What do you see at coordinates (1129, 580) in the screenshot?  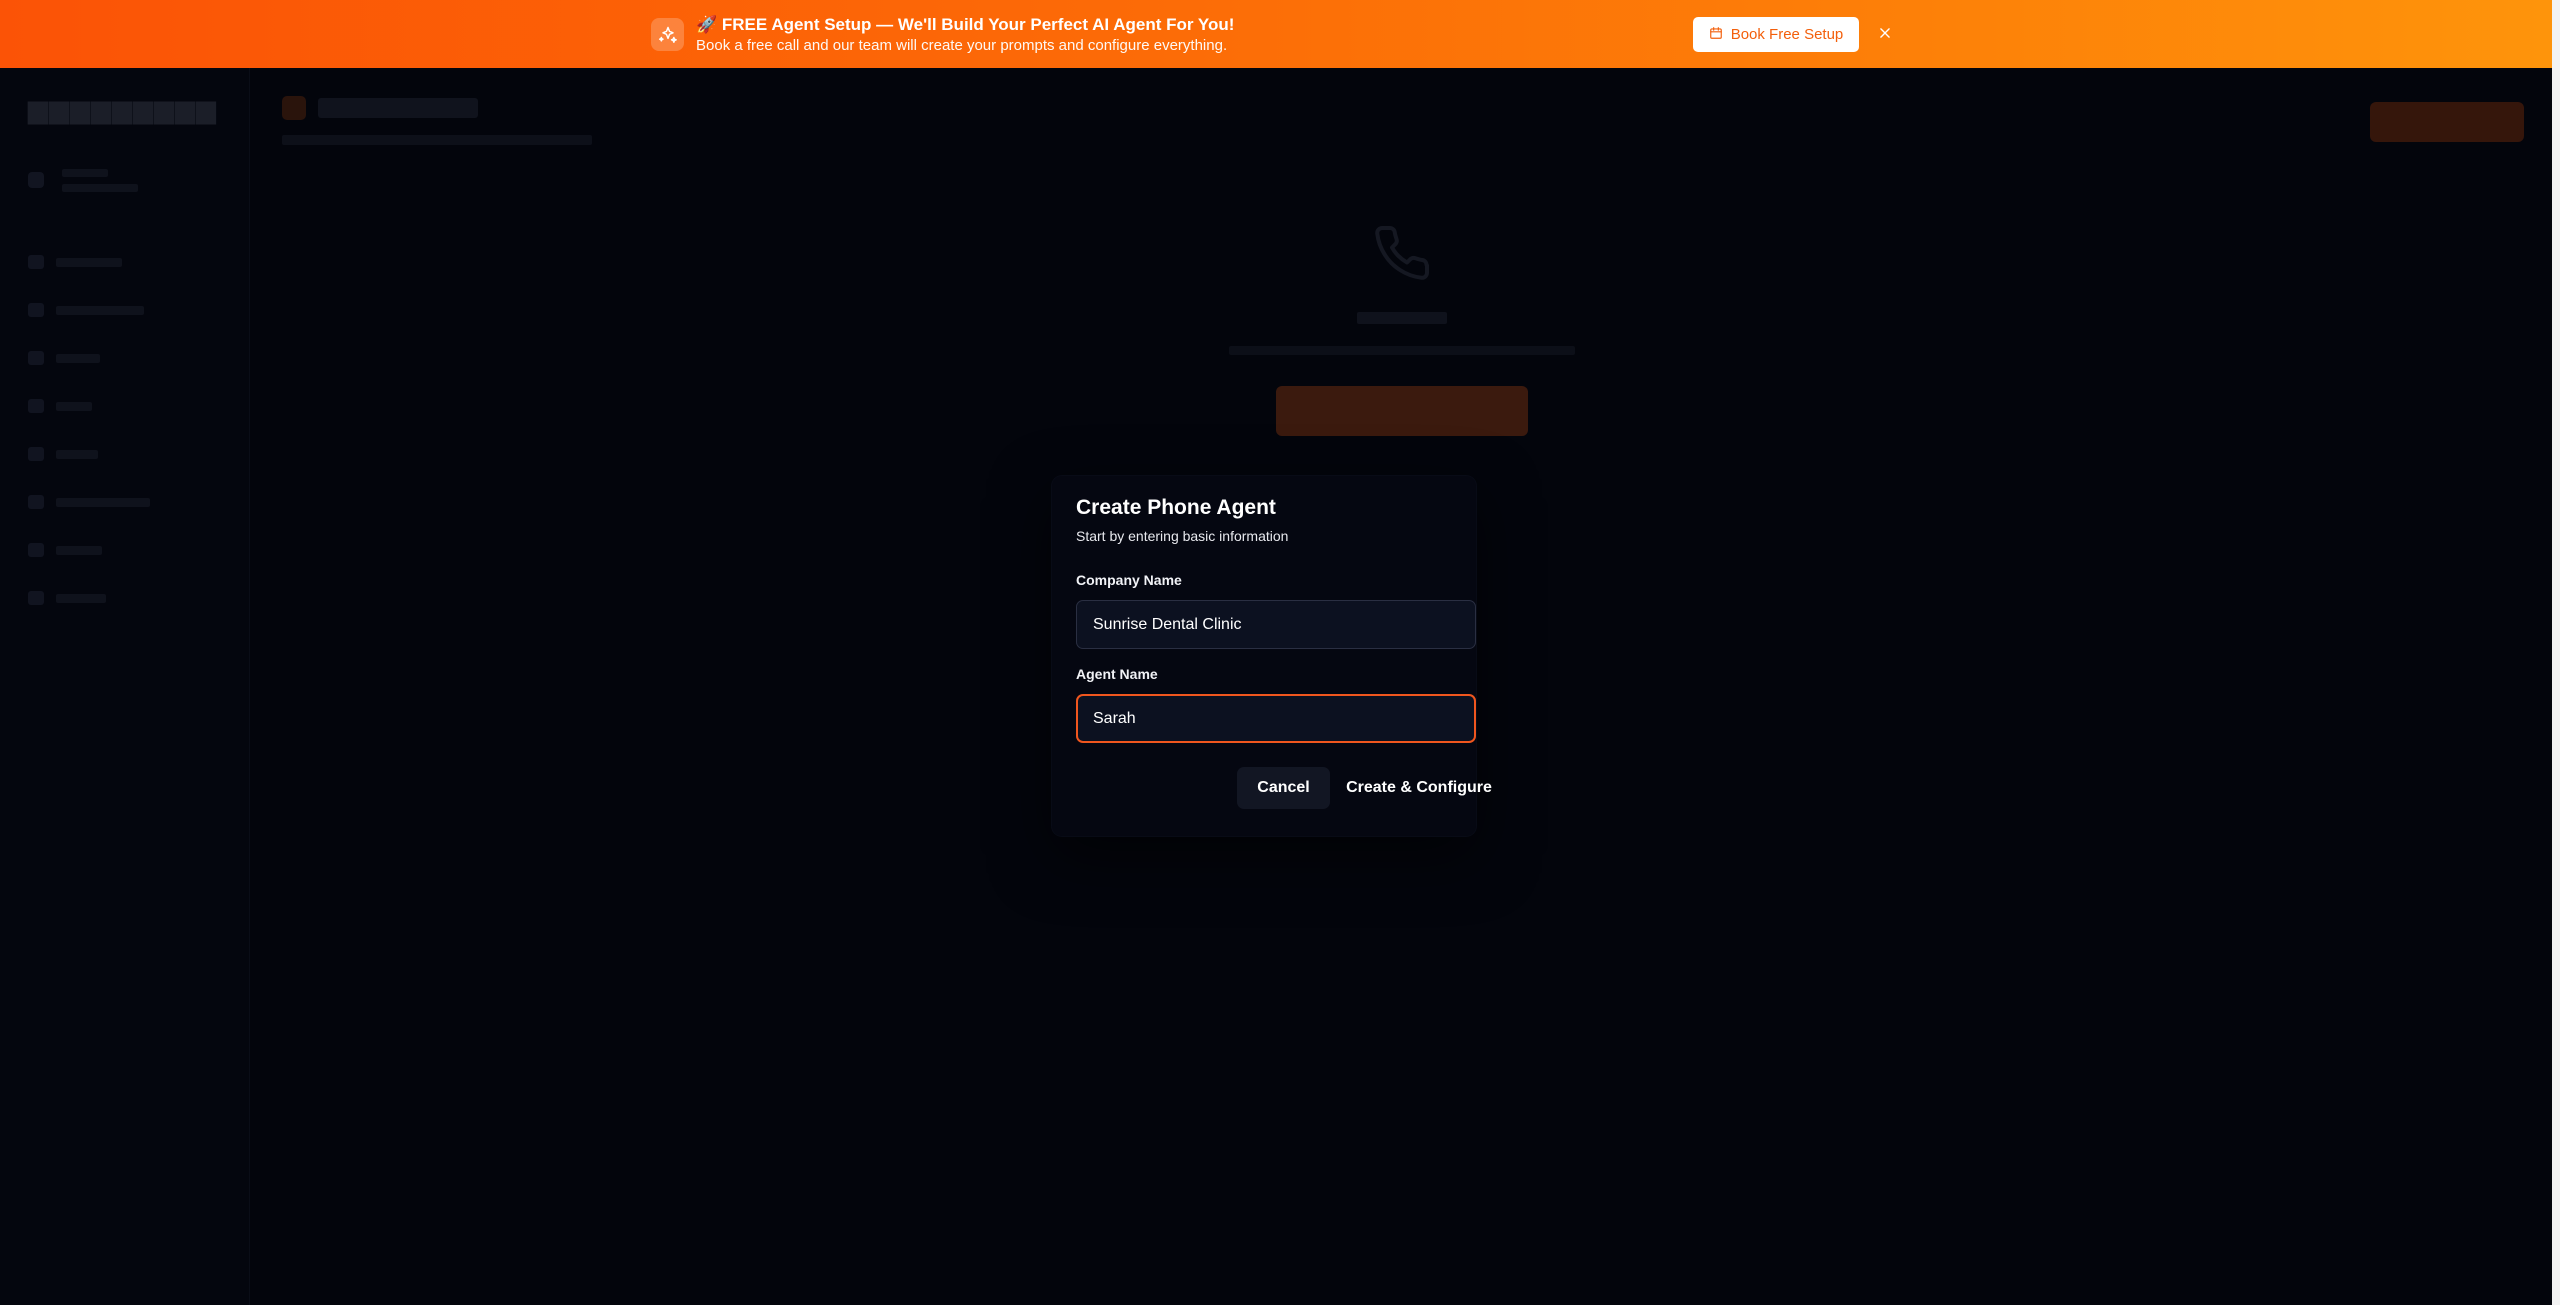 I see `company-name-label: Company Name` at bounding box center [1129, 580].